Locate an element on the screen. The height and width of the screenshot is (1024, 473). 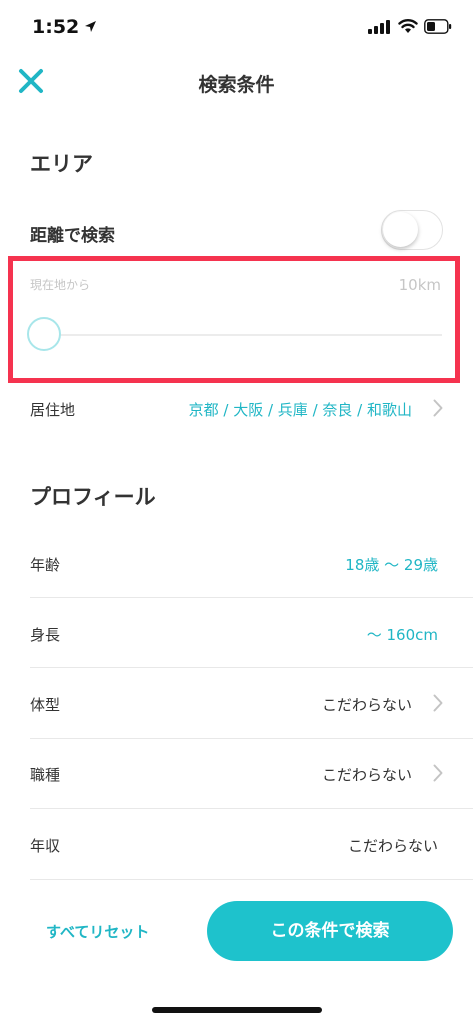
body-type-label: 体型 is located at coordinates (45, 705).